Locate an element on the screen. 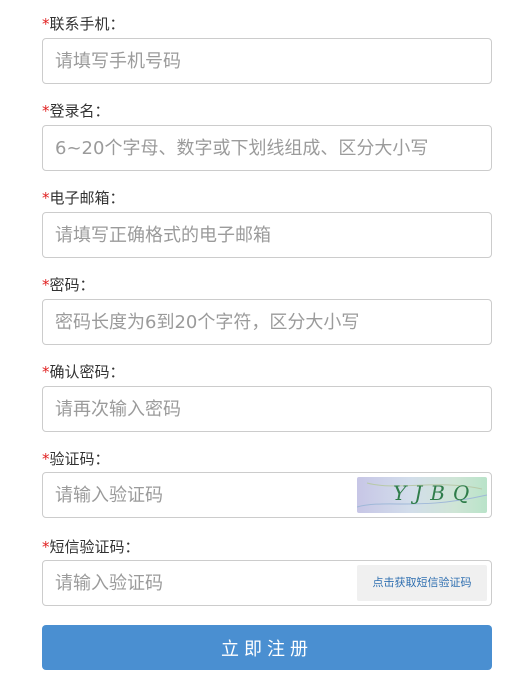 Image resolution: width=519 pixels, height=687 pixels. confirm-password-input is located at coordinates (267, 409).